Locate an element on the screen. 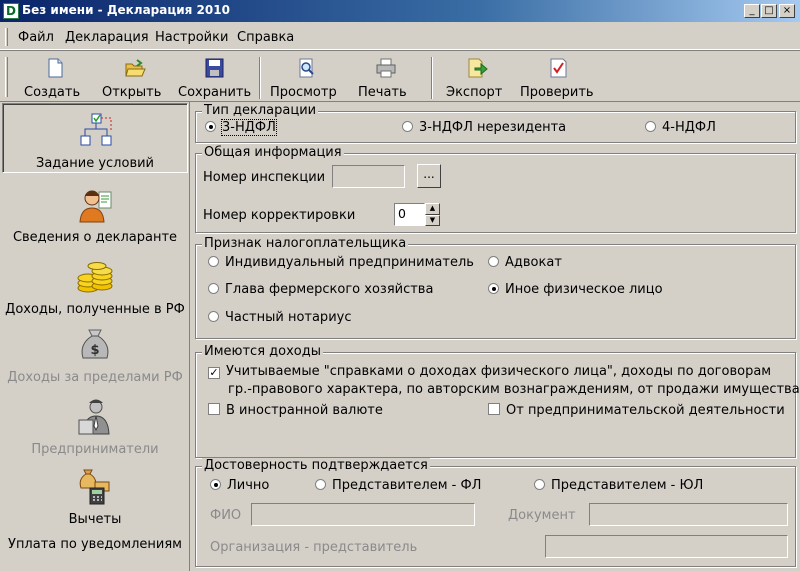  window-title: Без имени - Декларация 2010 is located at coordinates (126, 10).